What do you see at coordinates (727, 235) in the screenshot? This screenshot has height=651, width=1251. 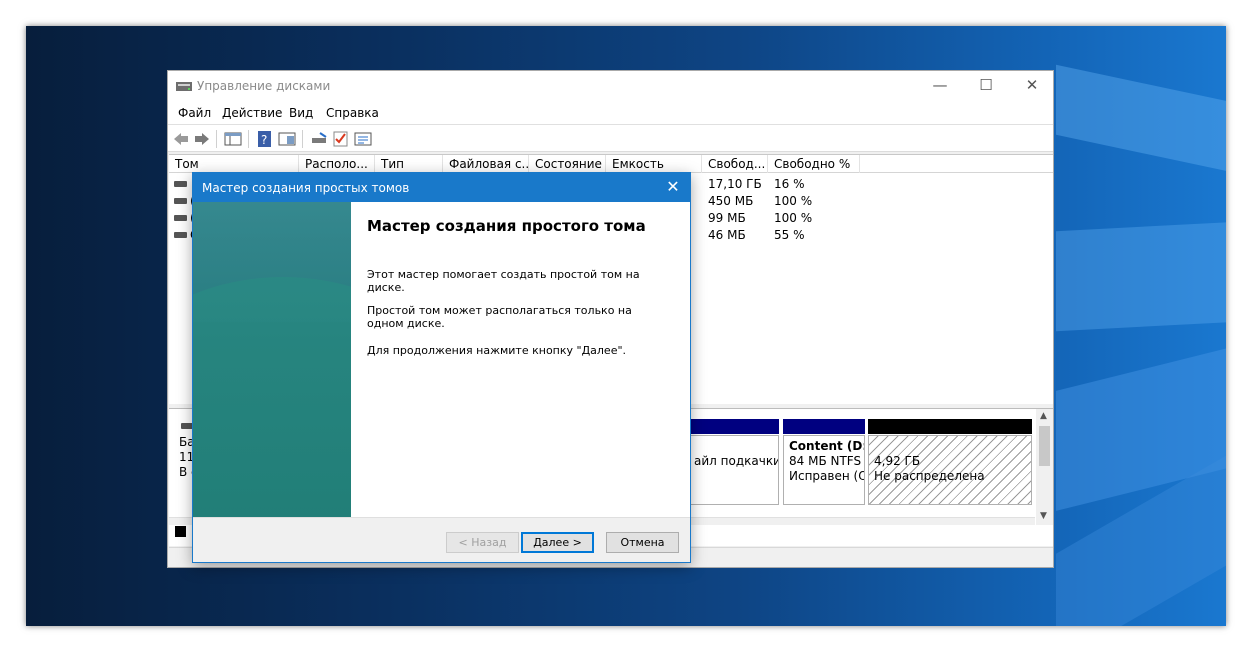 I see `volume-free: 46 МБ` at bounding box center [727, 235].